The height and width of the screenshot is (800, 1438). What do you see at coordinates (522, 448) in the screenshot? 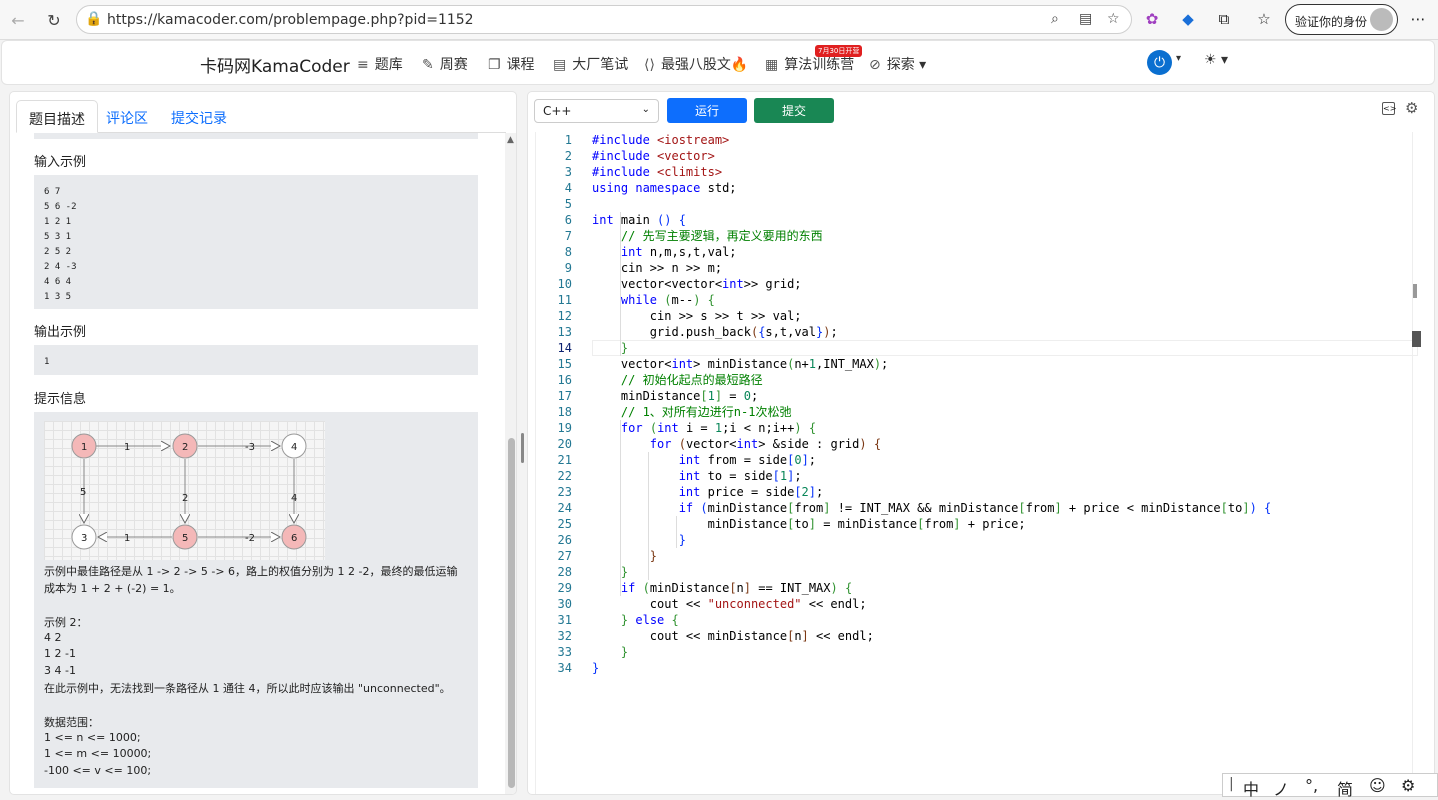
I see `panel-resize-handle` at bounding box center [522, 448].